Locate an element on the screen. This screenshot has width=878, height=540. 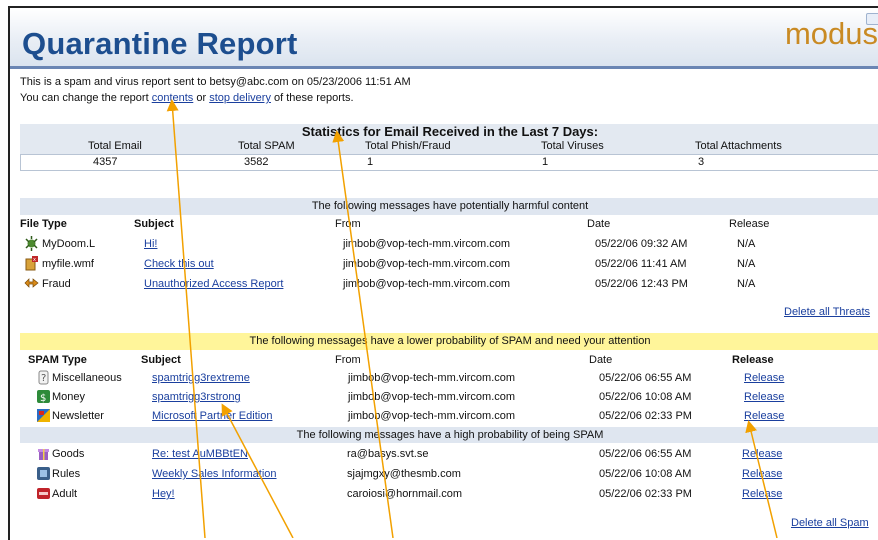
callout-arrow-subject is located at coordinates (257, 470).